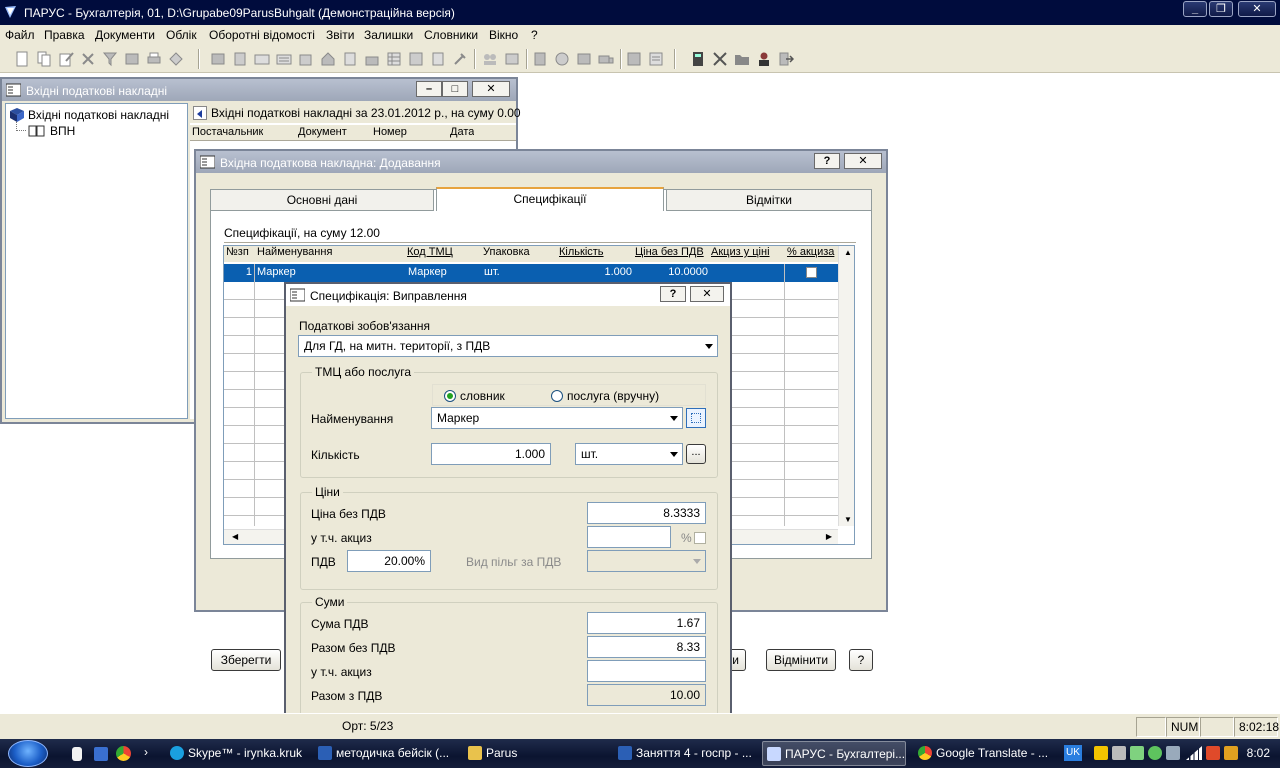 The image size is (1280, 768). Describe the element at coordinates (294, 254) in the screenshot. I see `col-name: Найменування` at that location.